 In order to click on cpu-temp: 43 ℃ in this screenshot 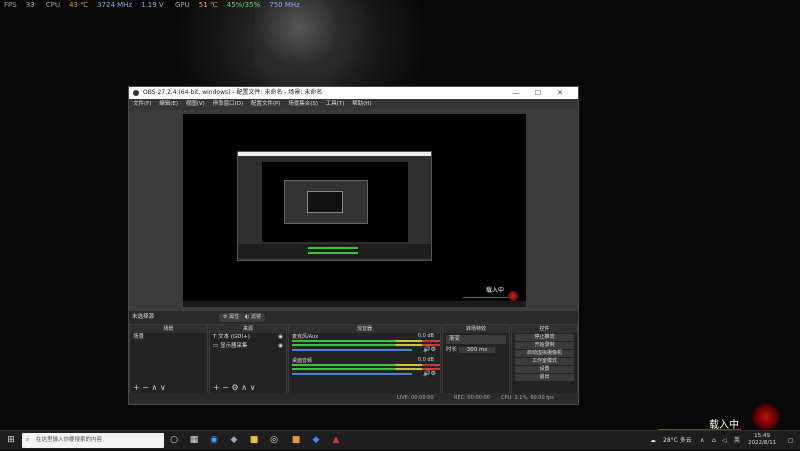, I will do `click(79, 5)`.